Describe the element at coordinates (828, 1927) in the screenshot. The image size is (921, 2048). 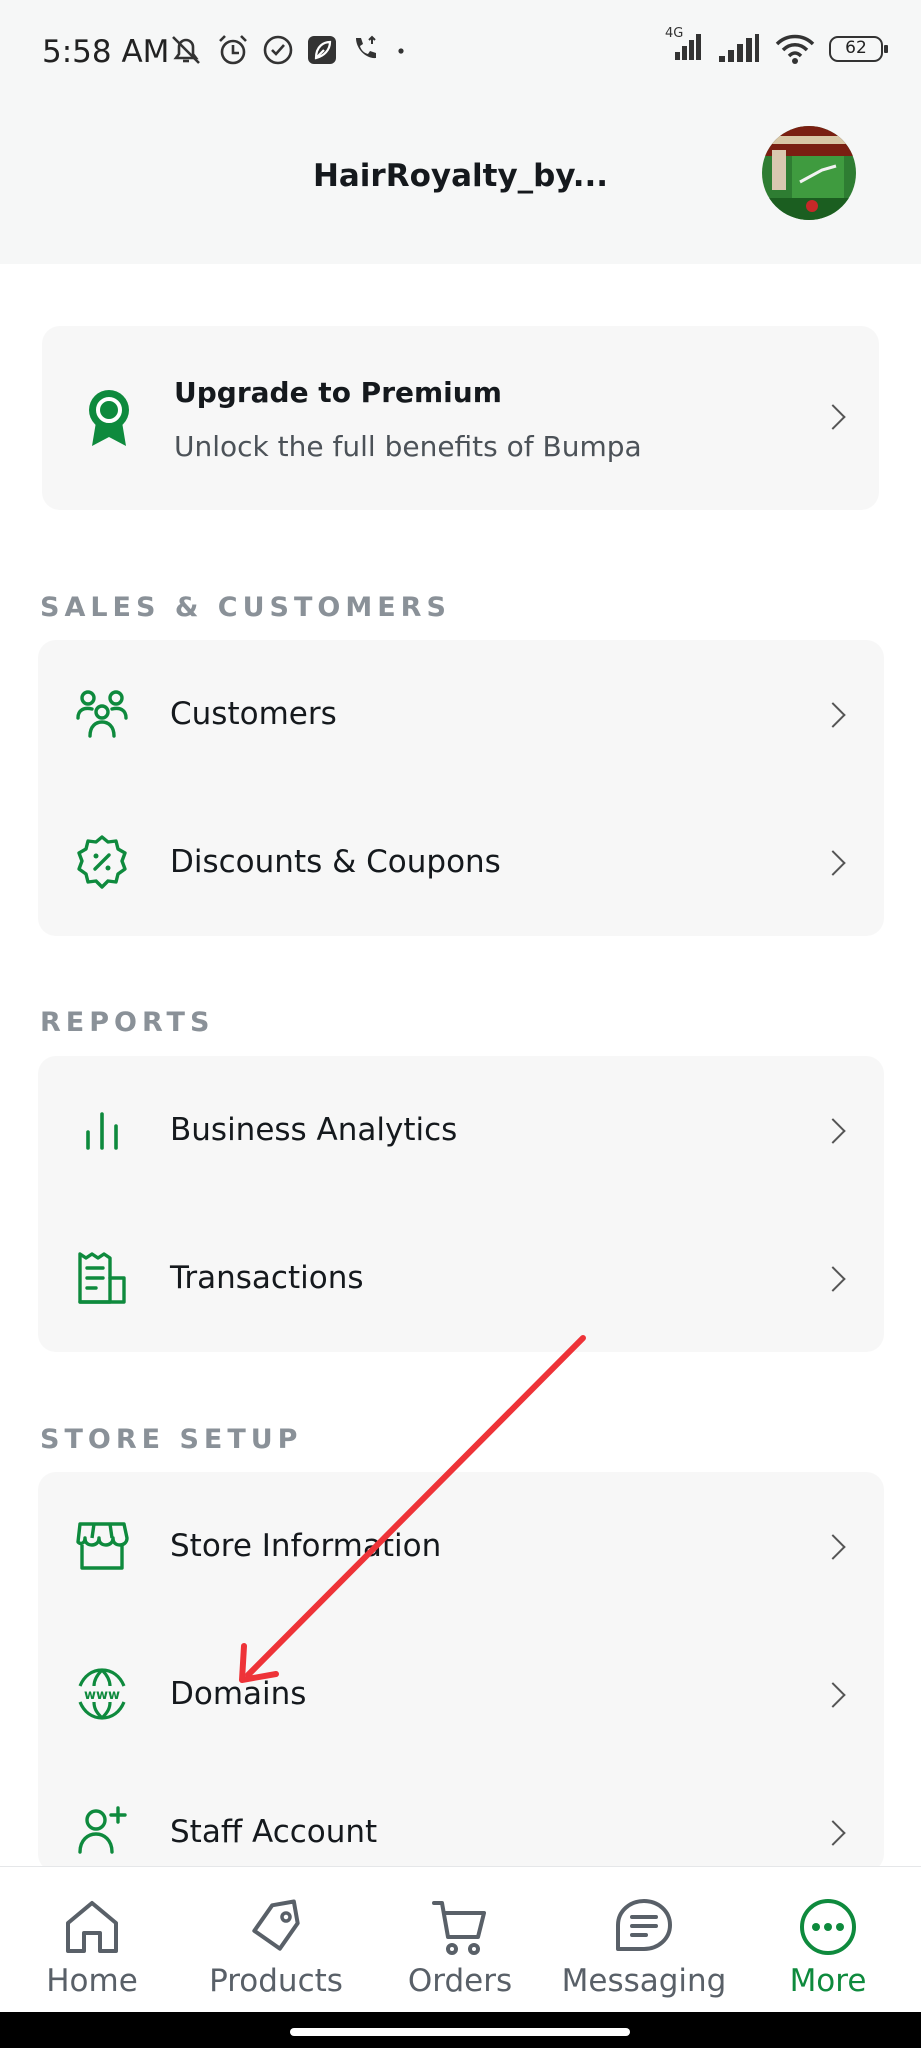
I see `more-icon` at that location.